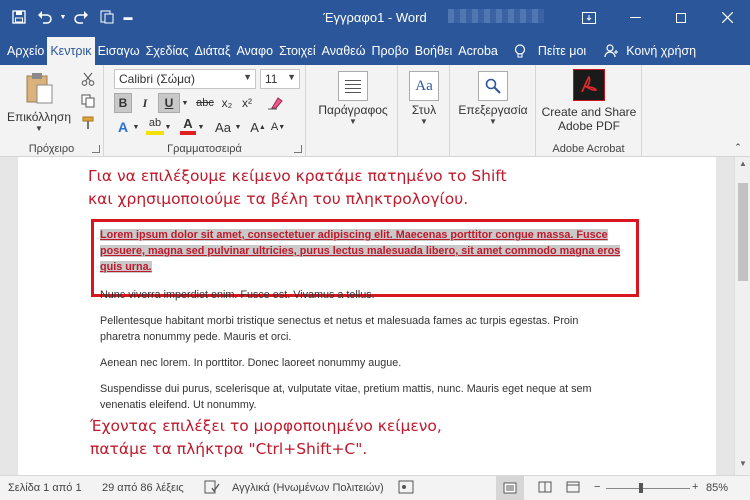  I want to click on cut-icon, so click(88, 79).